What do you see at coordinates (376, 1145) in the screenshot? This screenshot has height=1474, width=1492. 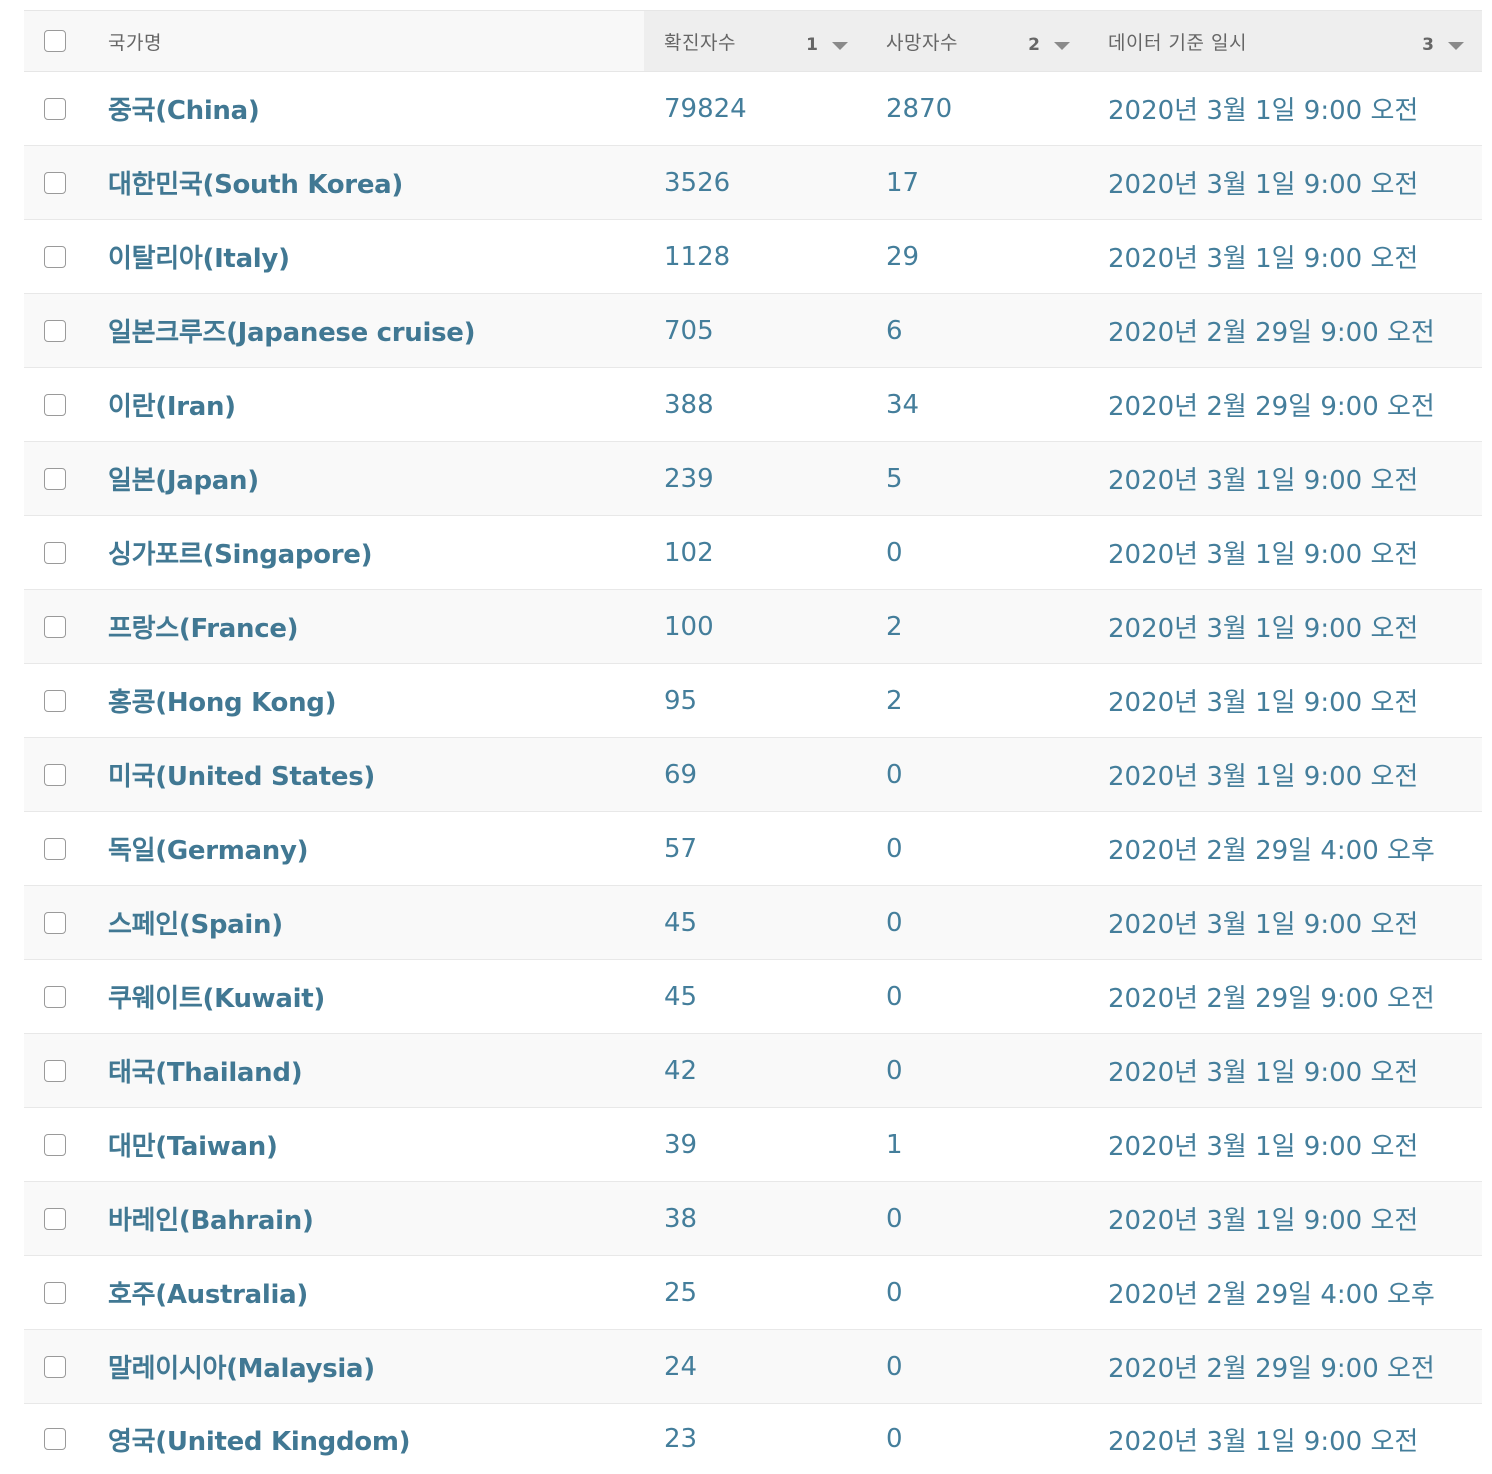 I see `country-name-cell: 대만(Taiwan)` at bounding box center [376, 1145].